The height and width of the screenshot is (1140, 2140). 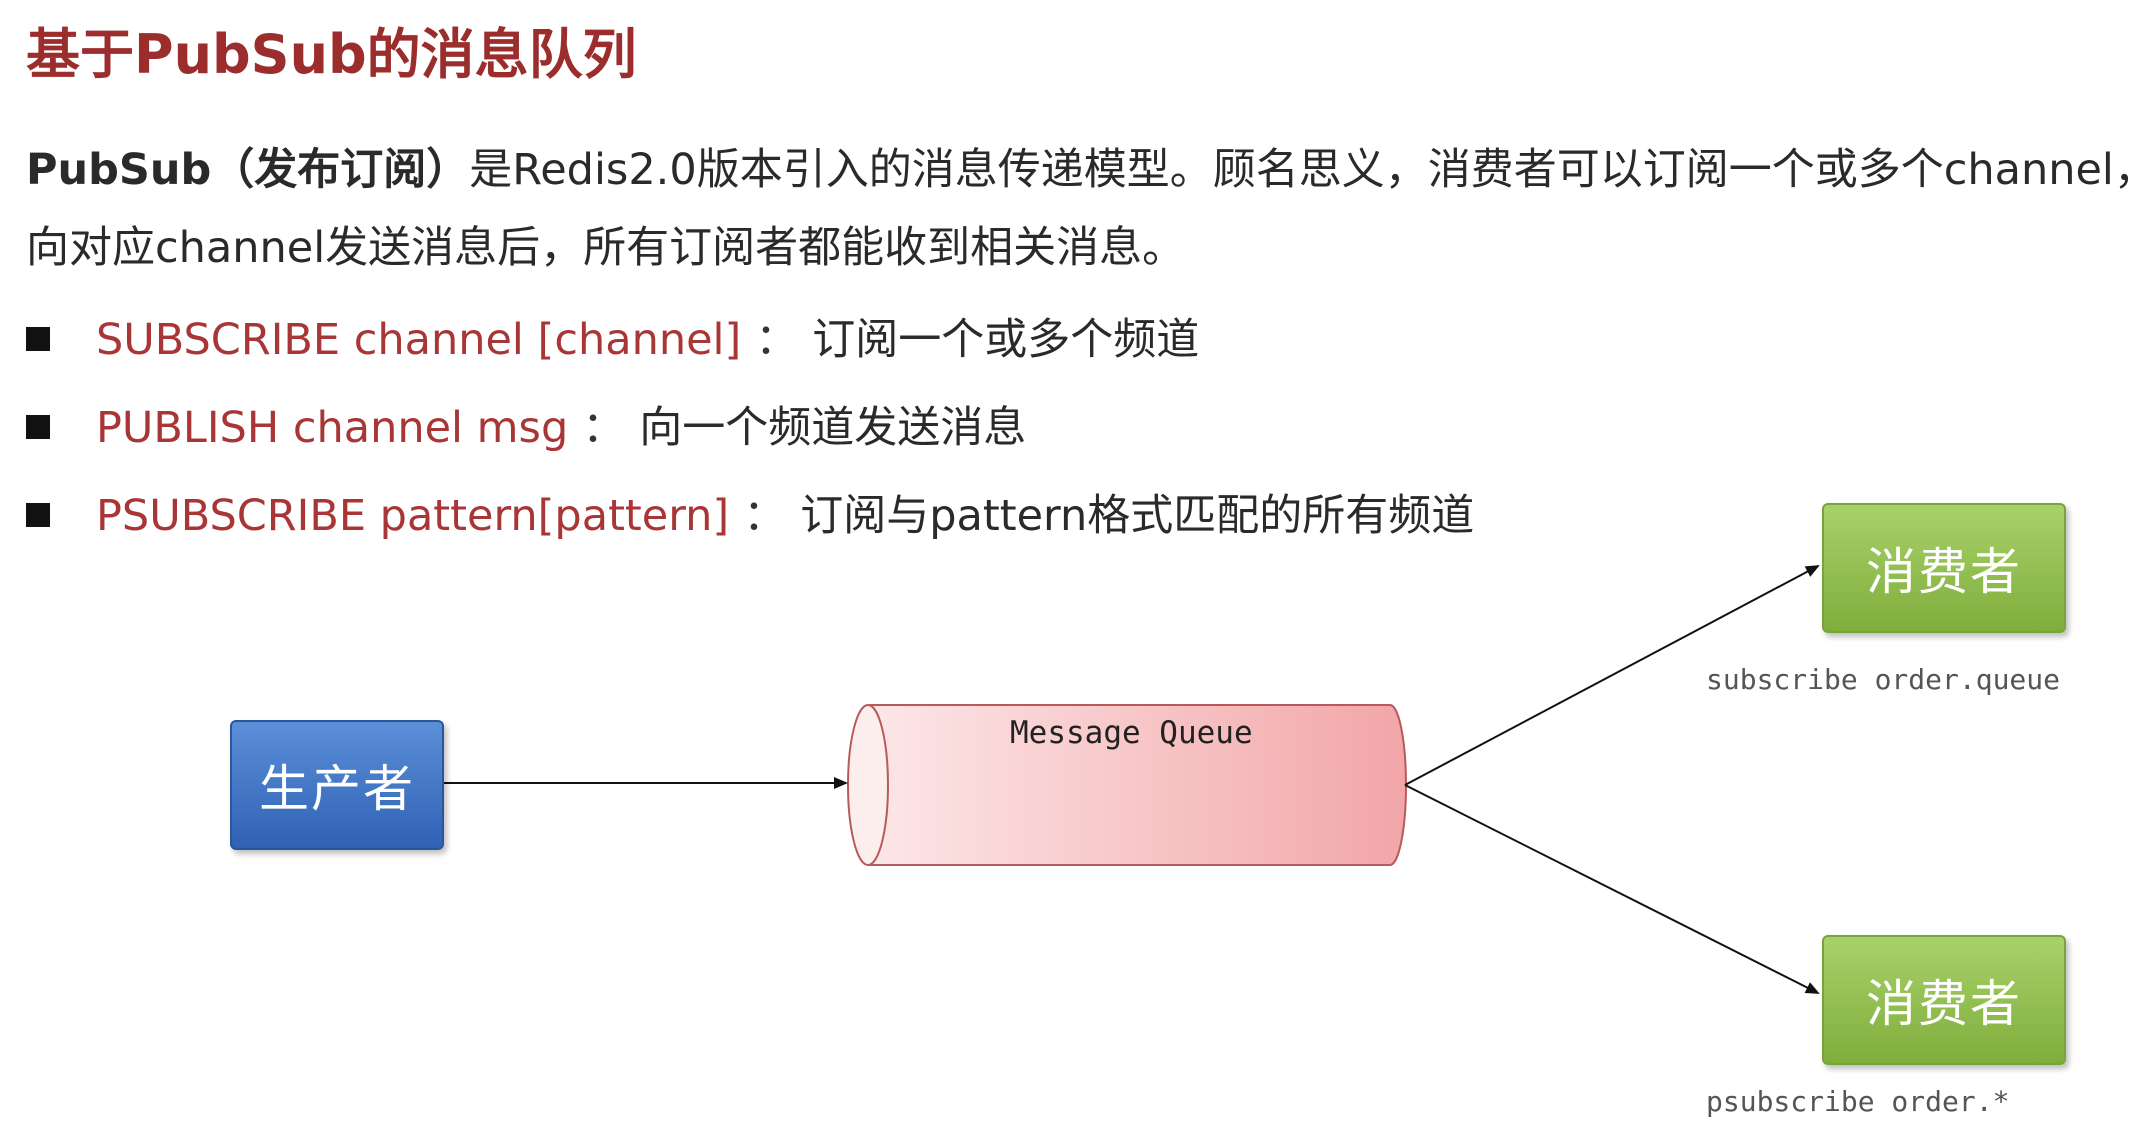 What do you see at coordinates (337, 785) in the screenshot?
I see `producer-box: 生产者` at bounding box center [337, 785].